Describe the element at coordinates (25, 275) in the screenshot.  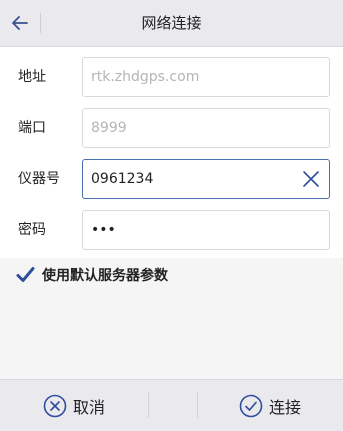
I see `checkmark-icon` at that location.